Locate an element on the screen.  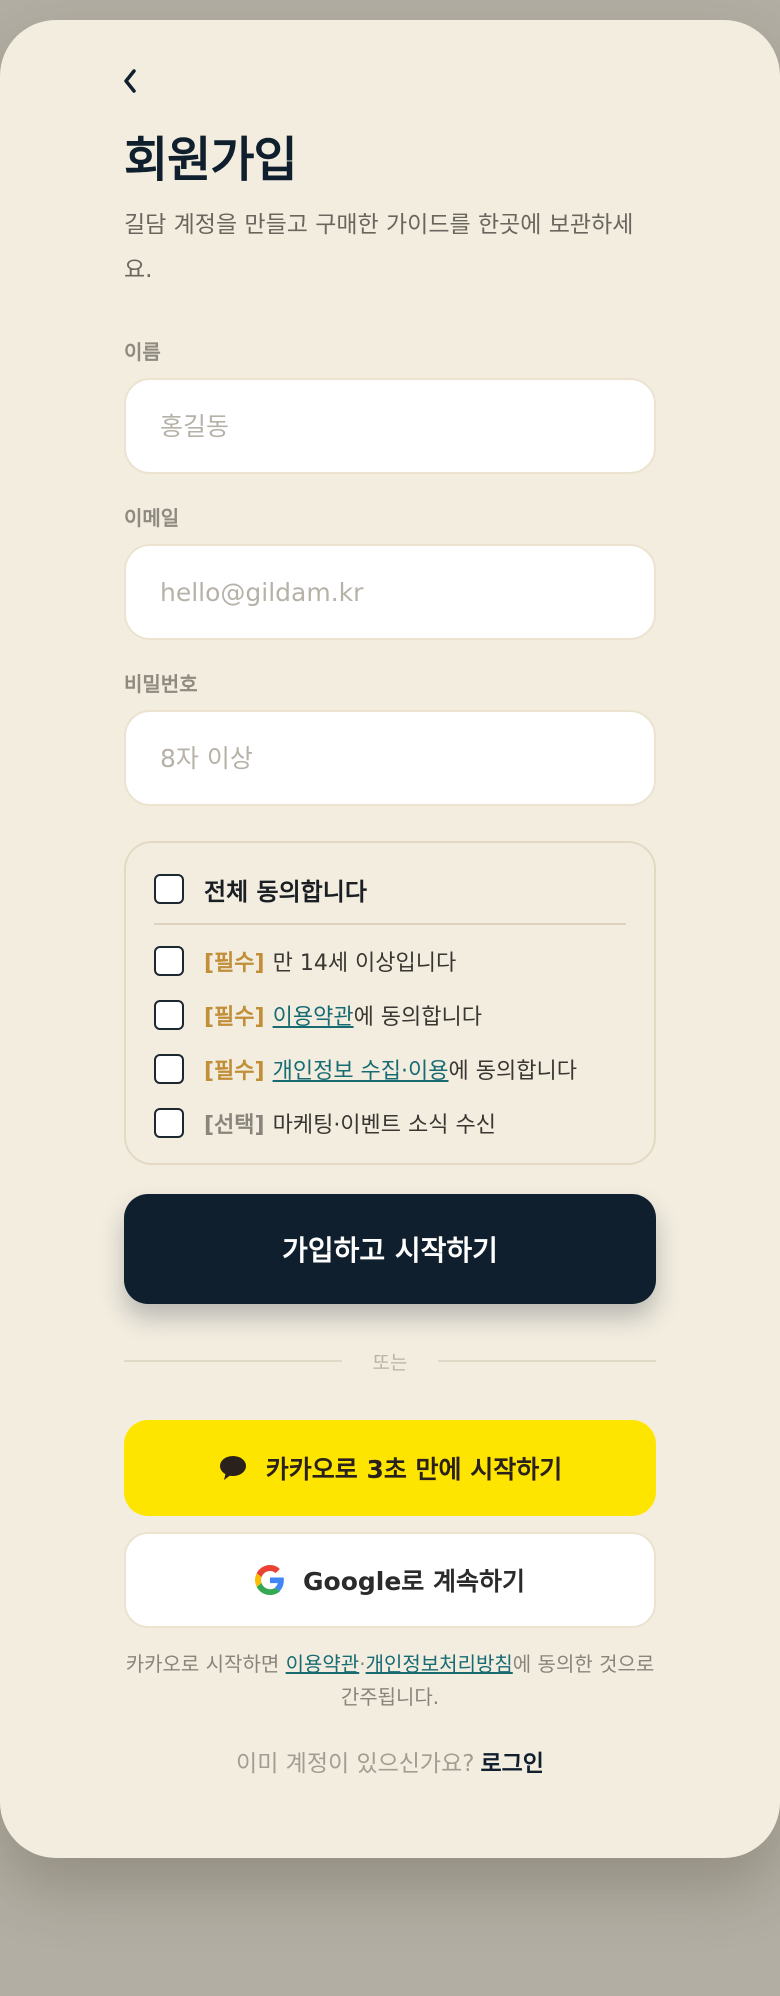
terms-item-age: [필수] 만 14세 이상입니다 is located at coordinates (305, 961).